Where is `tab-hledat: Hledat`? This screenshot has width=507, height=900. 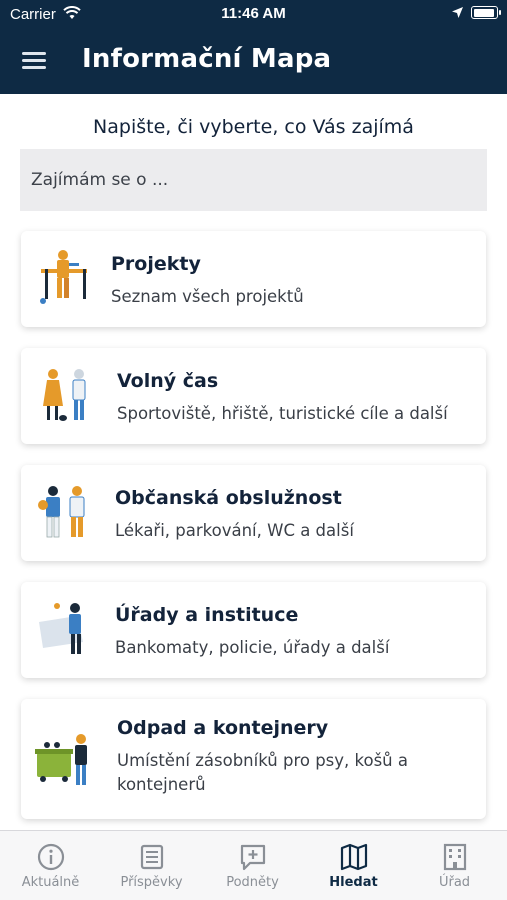
tab-hledat: Hledat is located at coordinates (353, 865).